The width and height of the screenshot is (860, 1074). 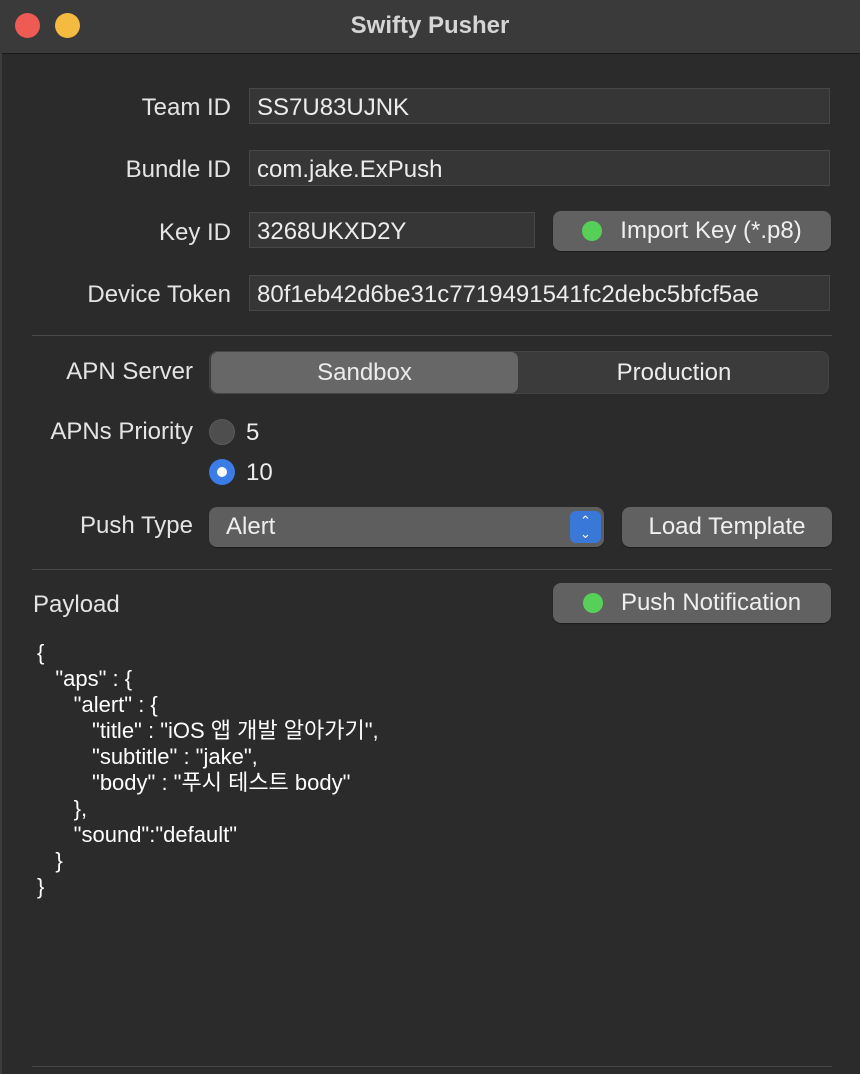 What do you see at coordinates (711, 230) in the screenshot?
I see `import-key-label: Import Key (*.p8)` at bounding box center [711, 230].